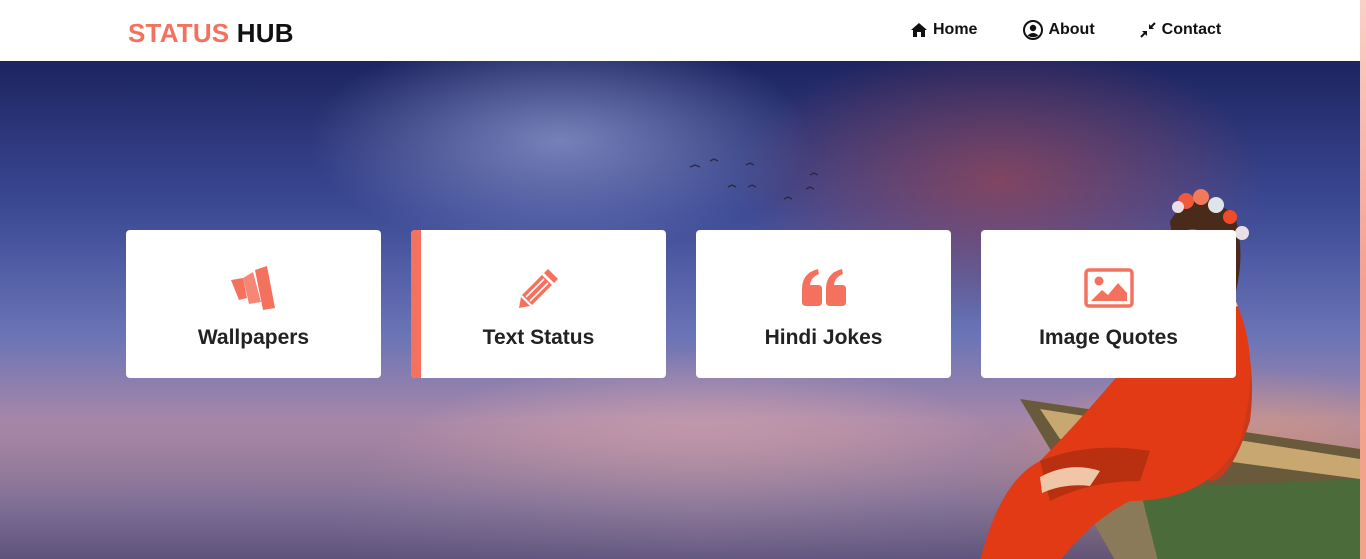  What do you see at coordinates (538, 337) in the screenshot?
I see `card-text-status-label: Text Status` at bounding box center [538, 337].